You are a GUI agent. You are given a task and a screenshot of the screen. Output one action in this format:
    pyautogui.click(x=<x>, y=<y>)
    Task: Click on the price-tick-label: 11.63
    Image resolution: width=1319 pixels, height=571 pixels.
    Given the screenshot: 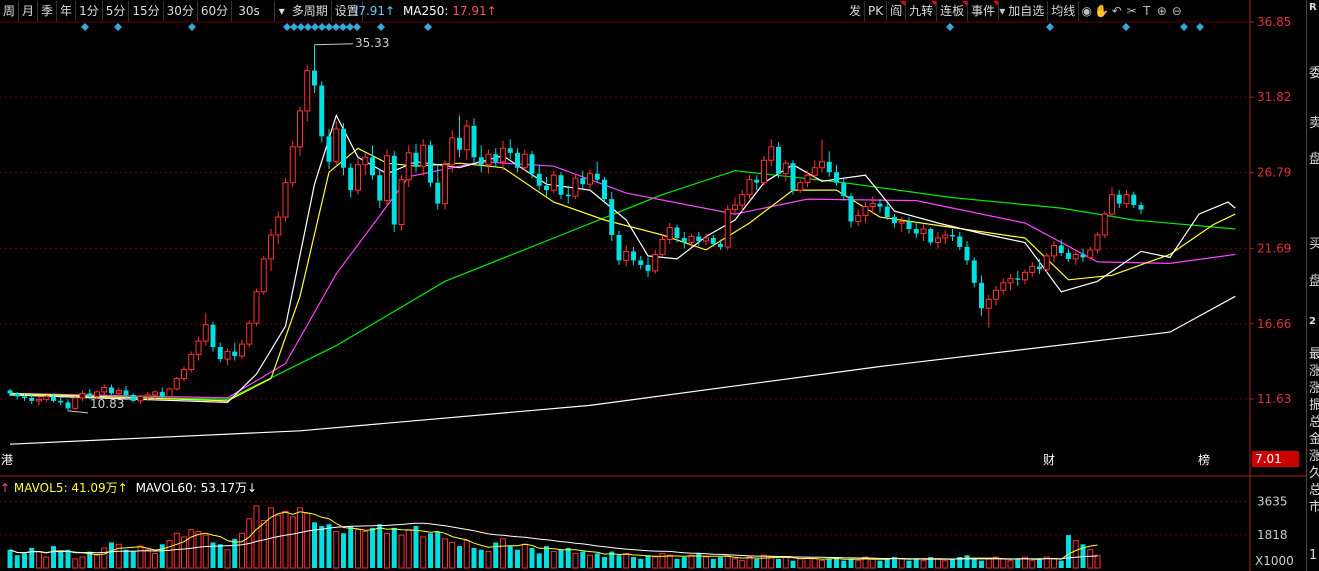 What is the action you would take?
    pyautogui.click(x=1274, y=399)
    